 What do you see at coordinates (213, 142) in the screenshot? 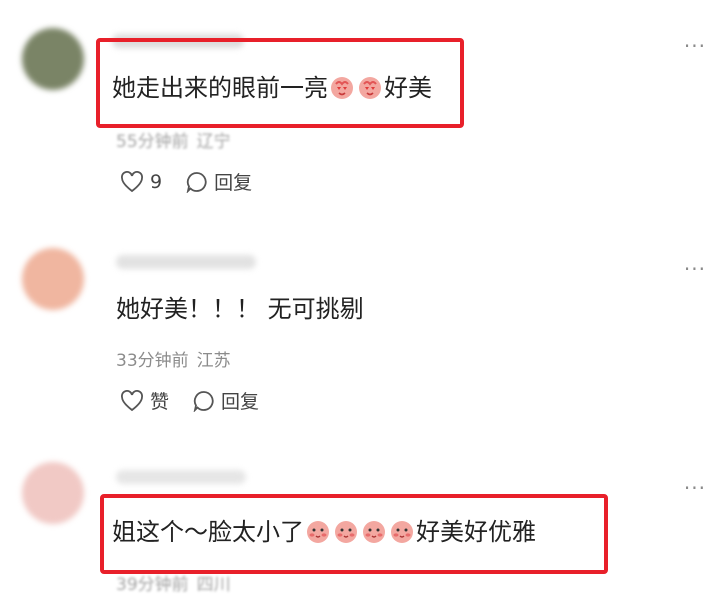
I see `comment-location: 辽宁` at bounding box center [213, 142].